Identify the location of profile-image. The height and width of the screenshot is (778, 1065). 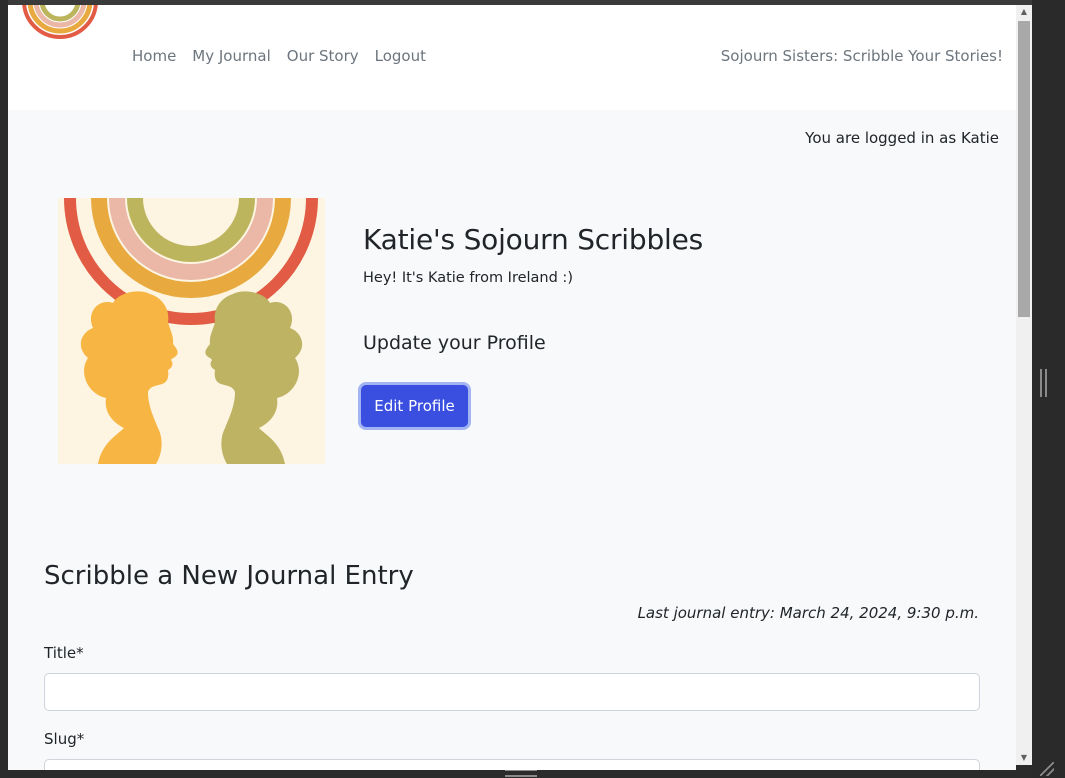
(191, 331).